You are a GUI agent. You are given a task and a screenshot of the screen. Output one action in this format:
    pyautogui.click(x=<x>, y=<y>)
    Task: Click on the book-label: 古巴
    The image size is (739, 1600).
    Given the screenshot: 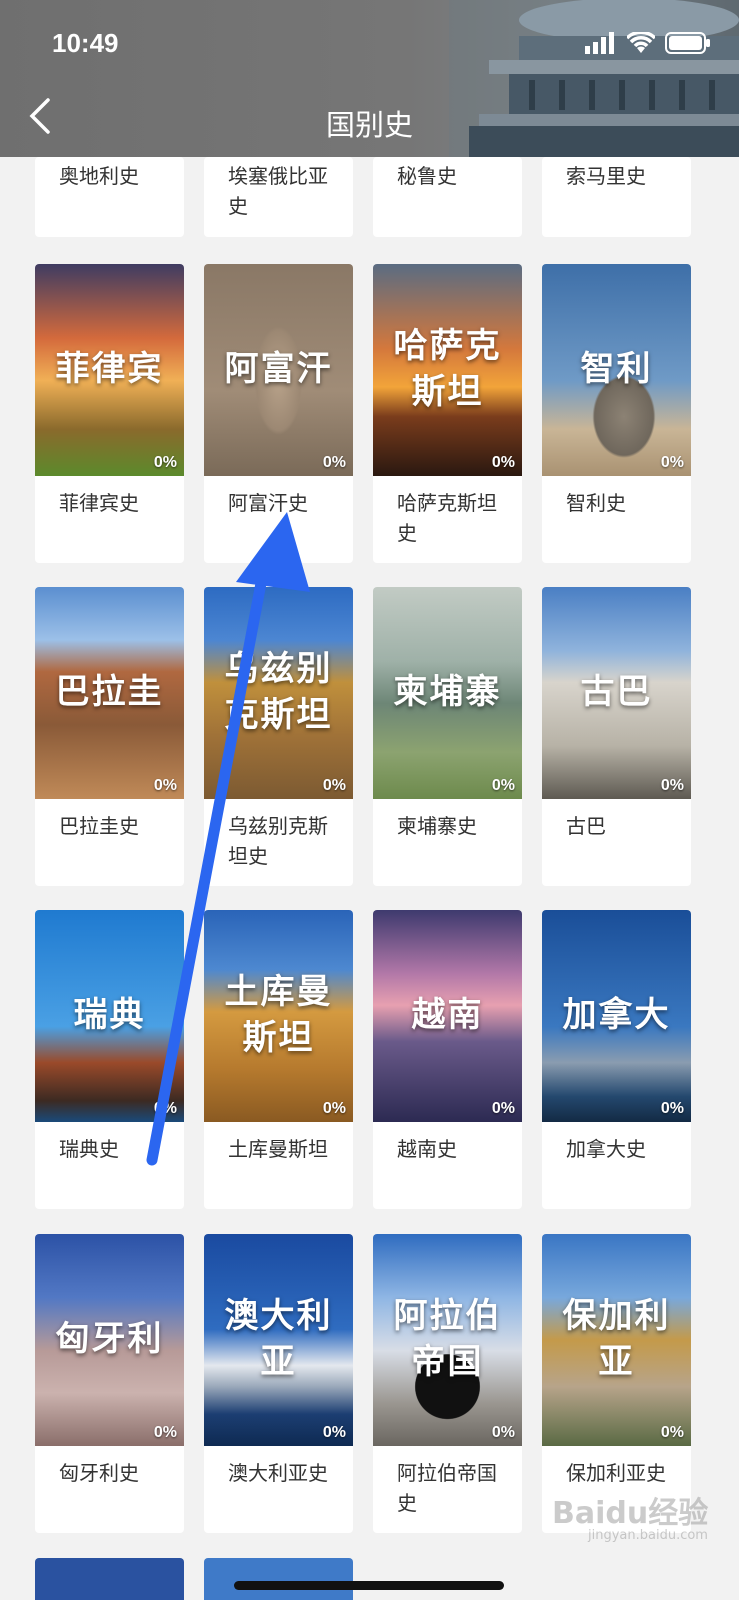 What is the action you would take?
    pyautogui.click(x=586, y=826)
    